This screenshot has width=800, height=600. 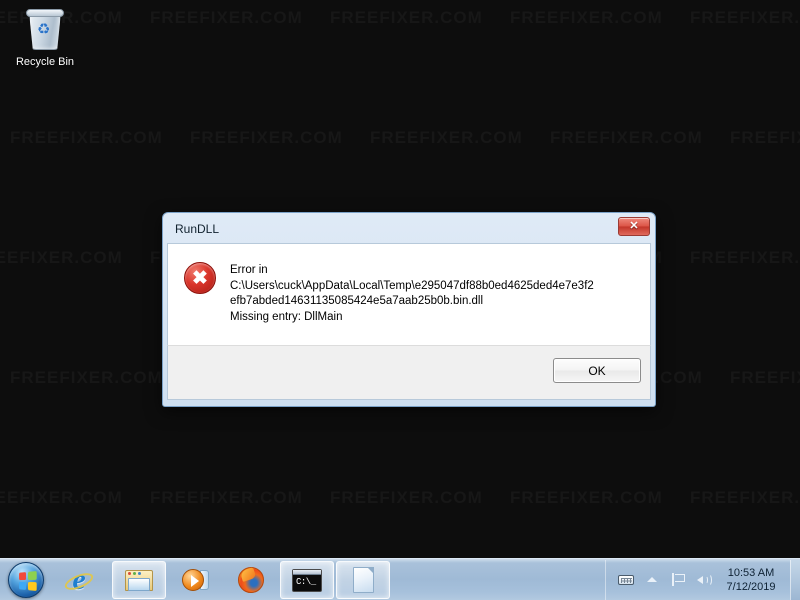 I want to click on taskbar: e C:\_ 10:53 AM 7/12/2019, so click(x=400, y=579).